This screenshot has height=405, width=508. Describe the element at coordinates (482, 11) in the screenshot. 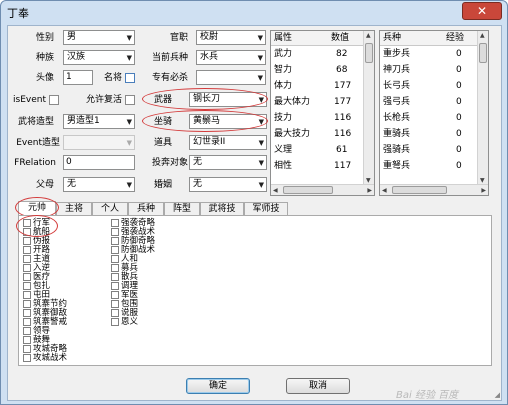

I see `close-button: ✕` at that location.